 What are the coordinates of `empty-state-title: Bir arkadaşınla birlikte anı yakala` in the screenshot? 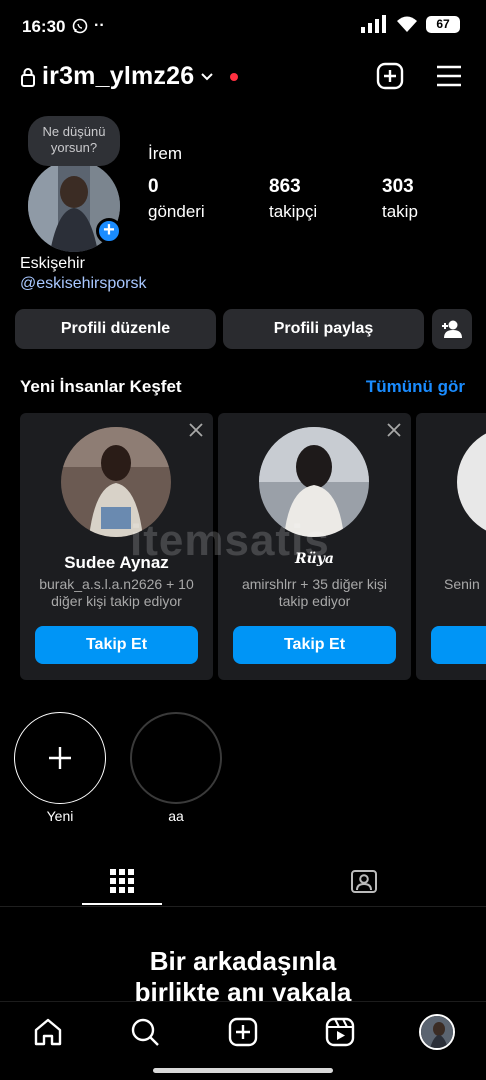 It's located at (243, 976).